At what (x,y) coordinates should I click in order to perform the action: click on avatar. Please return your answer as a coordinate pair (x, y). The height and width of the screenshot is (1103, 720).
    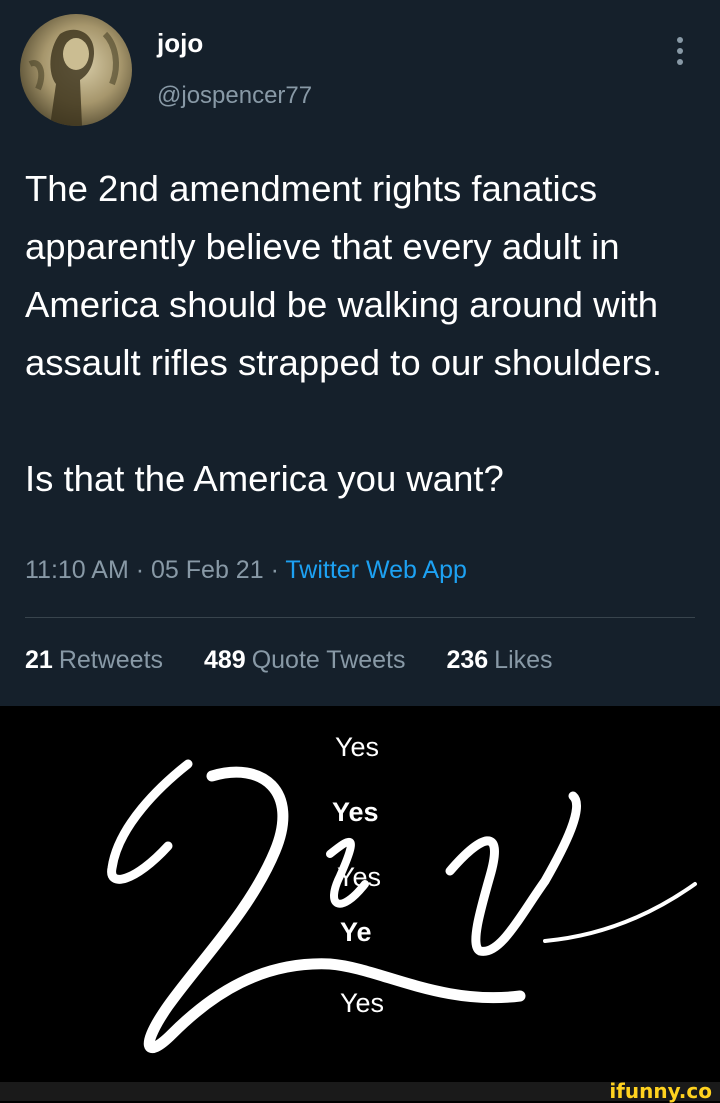
    Looking at the image, I should click on (76, 70).